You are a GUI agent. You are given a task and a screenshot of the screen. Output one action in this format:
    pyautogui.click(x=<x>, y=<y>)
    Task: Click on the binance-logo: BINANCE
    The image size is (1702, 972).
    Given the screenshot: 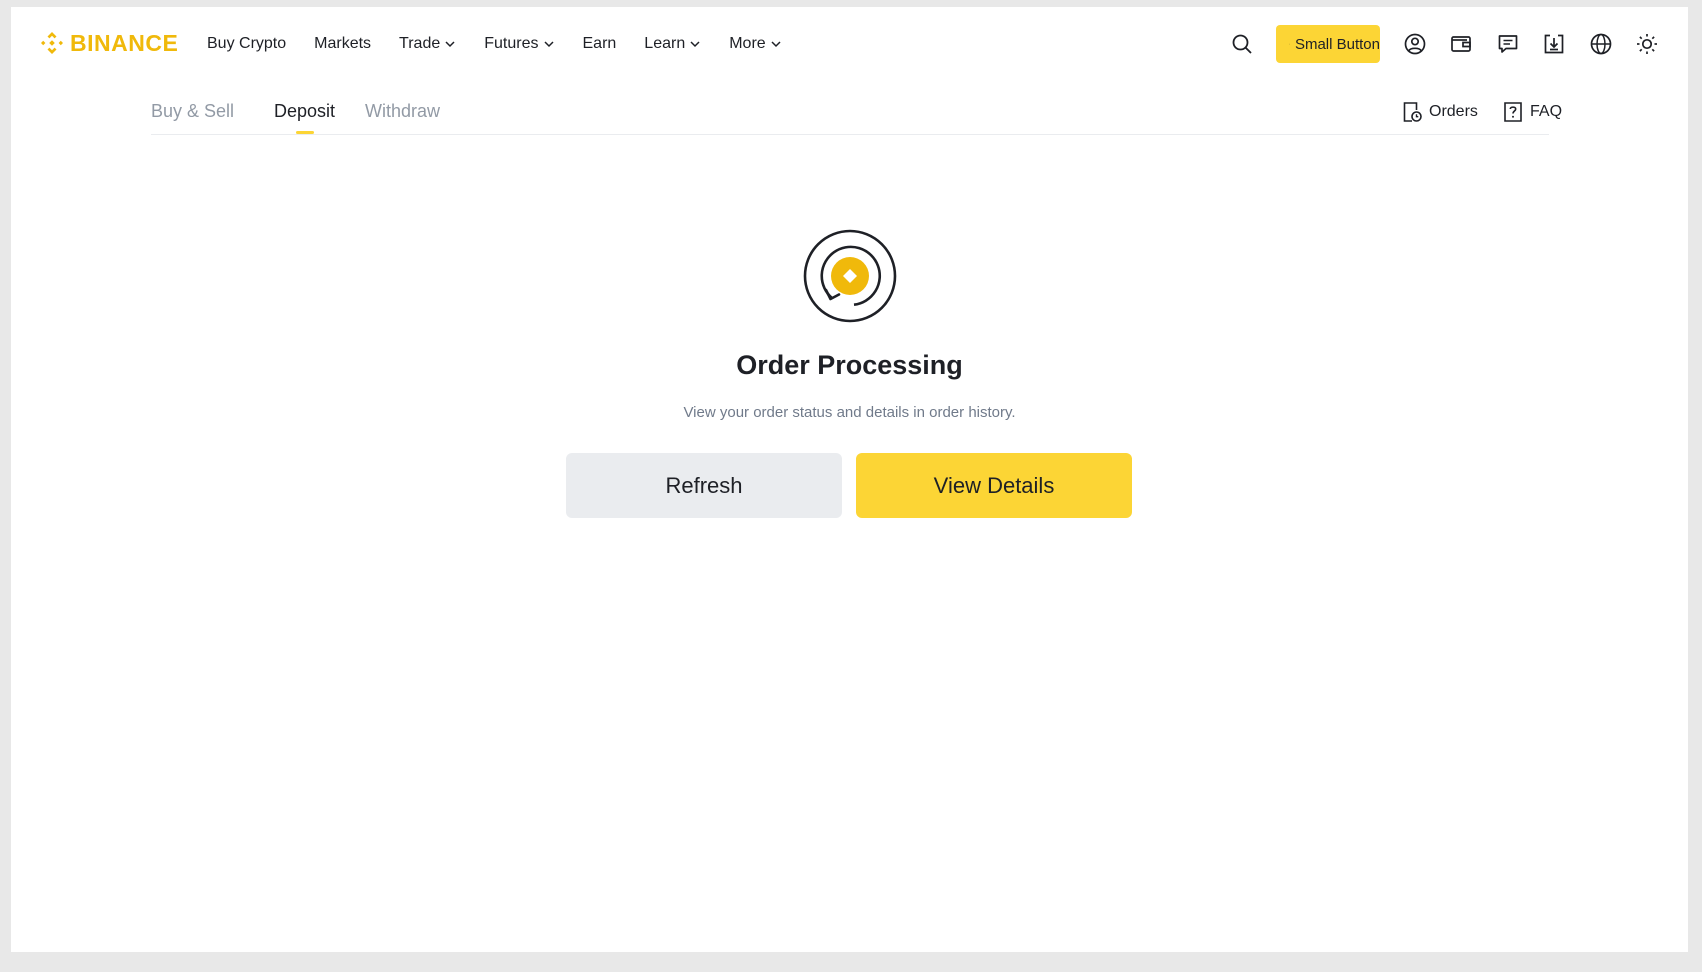 What is the action you would take?
    pyautogui.click(x=108, y=43)
    